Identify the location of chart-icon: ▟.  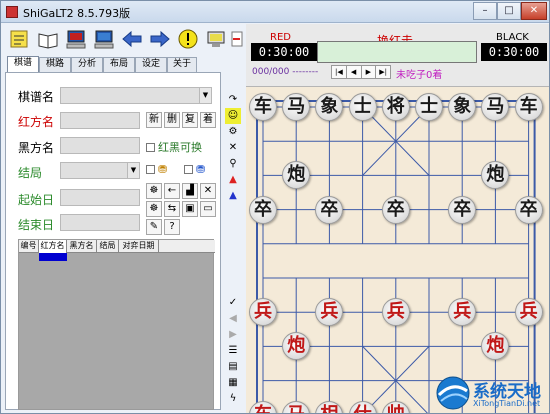
(190, 191).